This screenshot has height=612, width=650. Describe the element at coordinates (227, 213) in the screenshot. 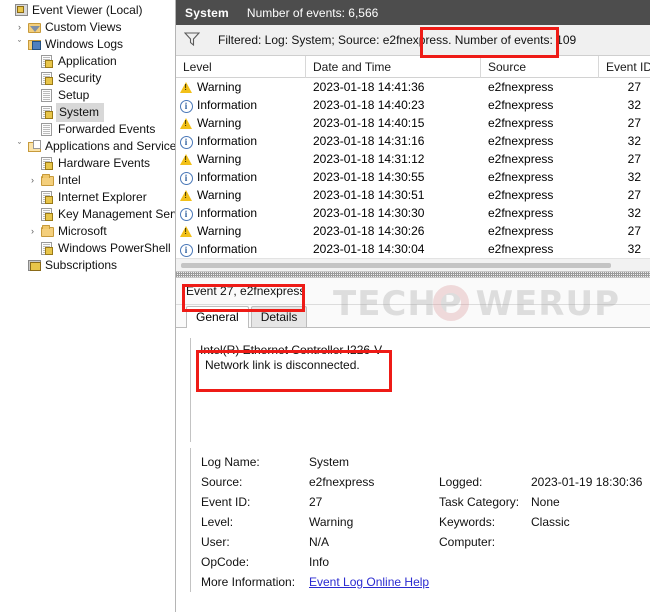

I see `cell-level-text: Information` at that location.